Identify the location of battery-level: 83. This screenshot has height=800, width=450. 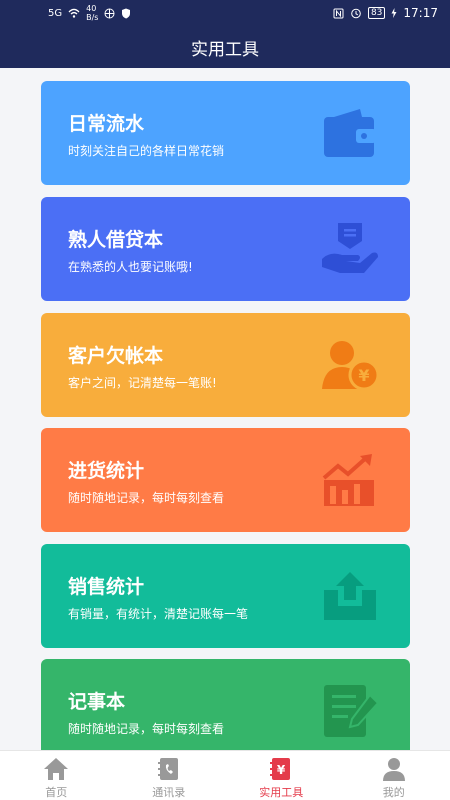
(376, 13).